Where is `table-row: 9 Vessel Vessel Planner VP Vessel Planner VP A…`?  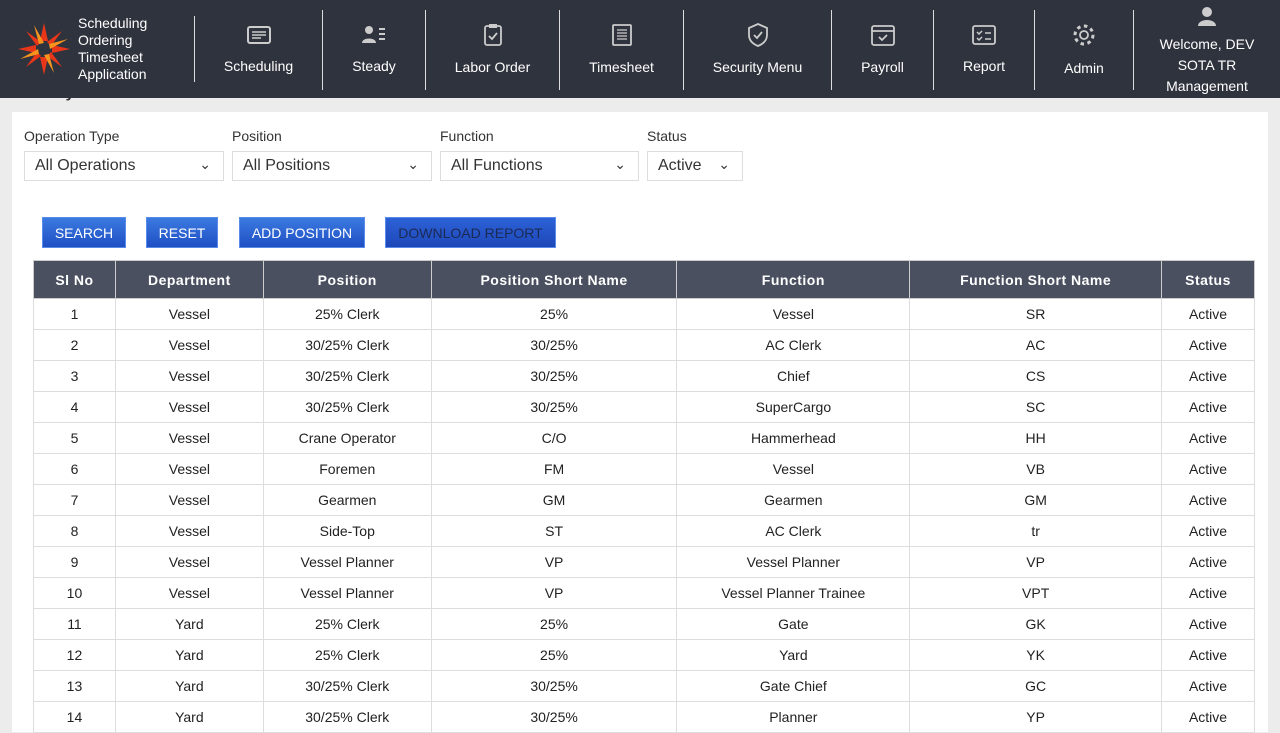 table-row: 9 Vessel Vessel Planner VP Vessel Planner VP A… is located at coordinates (644, 562).